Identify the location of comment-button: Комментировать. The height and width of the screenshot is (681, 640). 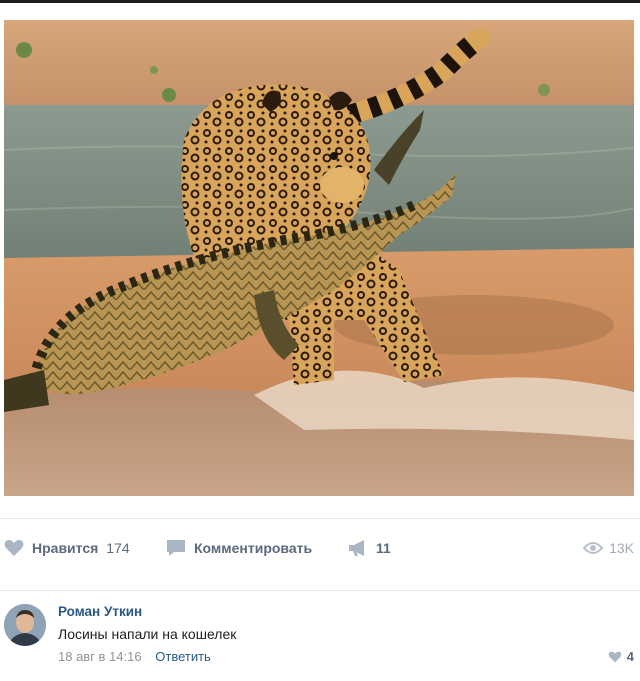
(239, 548).